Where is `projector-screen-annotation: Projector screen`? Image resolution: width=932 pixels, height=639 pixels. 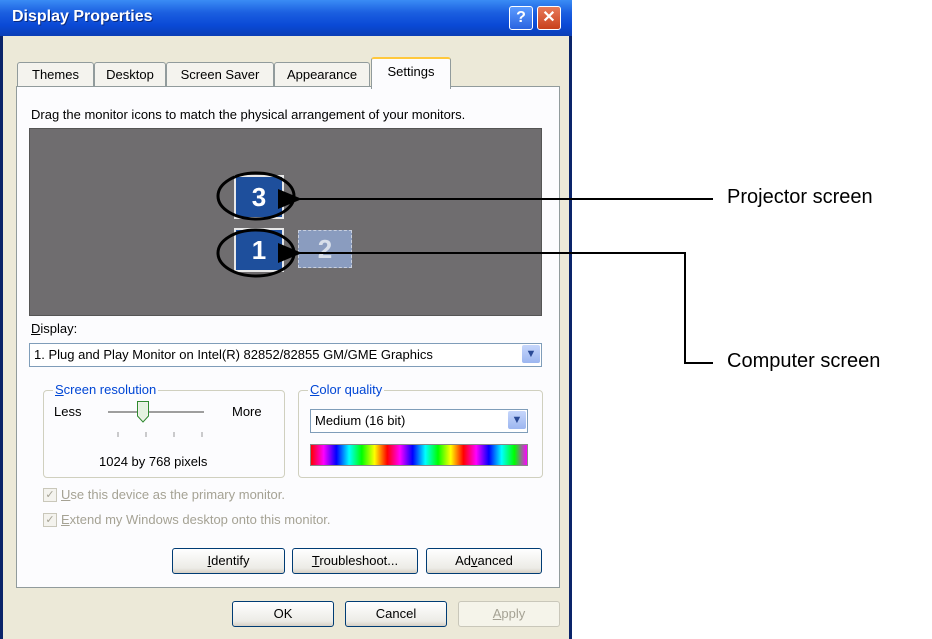 projector-screen-annotation: Projector screen is located at coordinates (800, 197).